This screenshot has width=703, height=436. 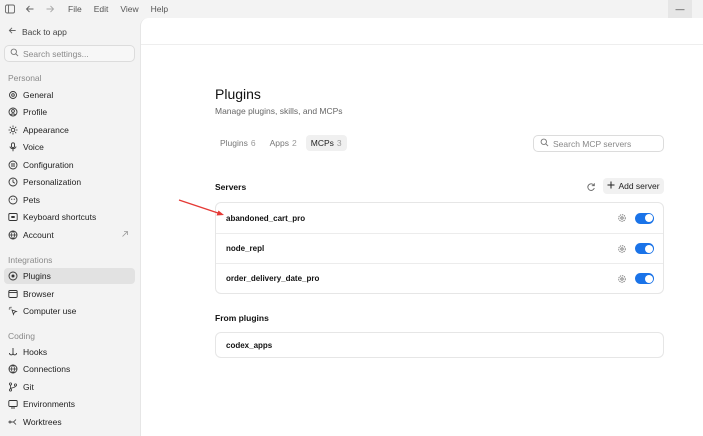 I want to click on sidebar-item-label: Environments, so click(x=49, y=404).